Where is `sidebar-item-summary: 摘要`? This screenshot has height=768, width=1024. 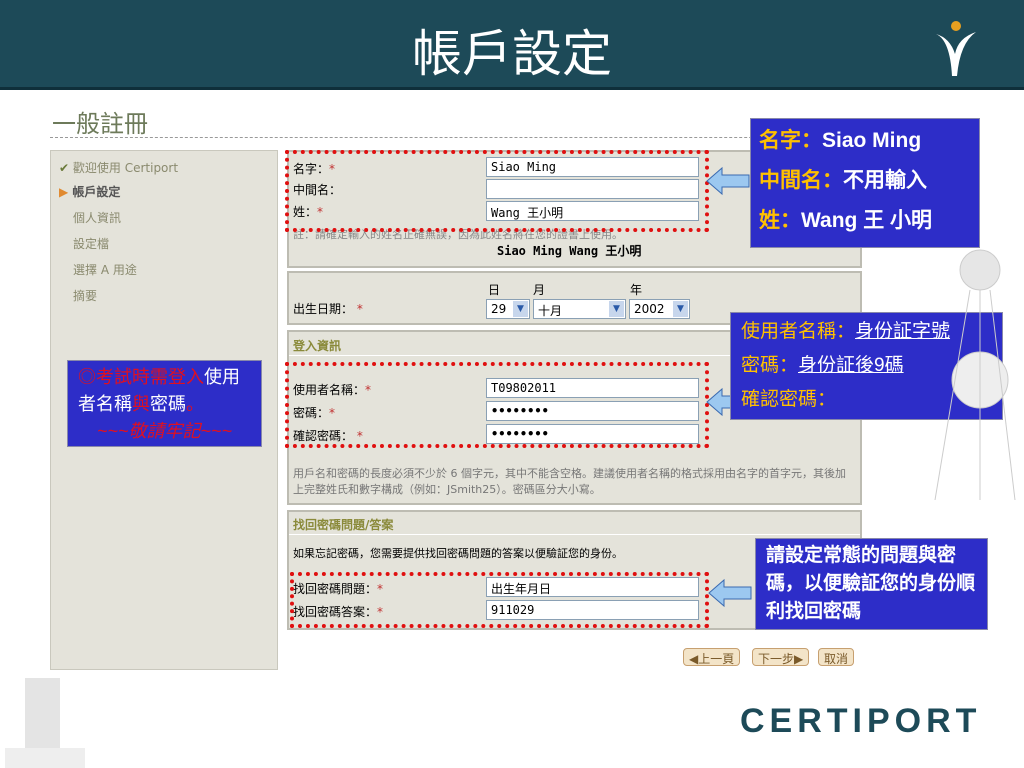
sidebar-item-summary: 摘要 is located at coordinates (85, 295).